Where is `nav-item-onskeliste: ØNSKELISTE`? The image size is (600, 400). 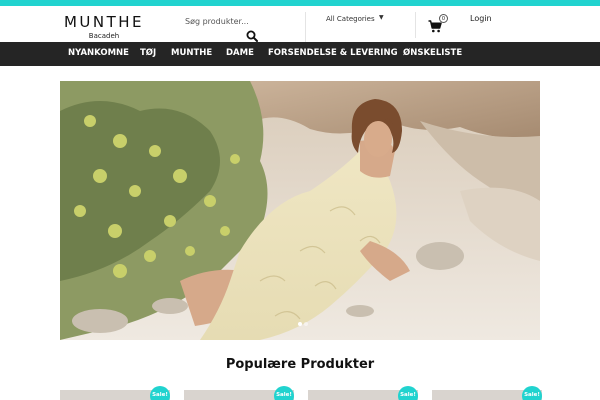 nav-item-onskeliste: ØNSKELISTE is located at coordinates (432, 54).